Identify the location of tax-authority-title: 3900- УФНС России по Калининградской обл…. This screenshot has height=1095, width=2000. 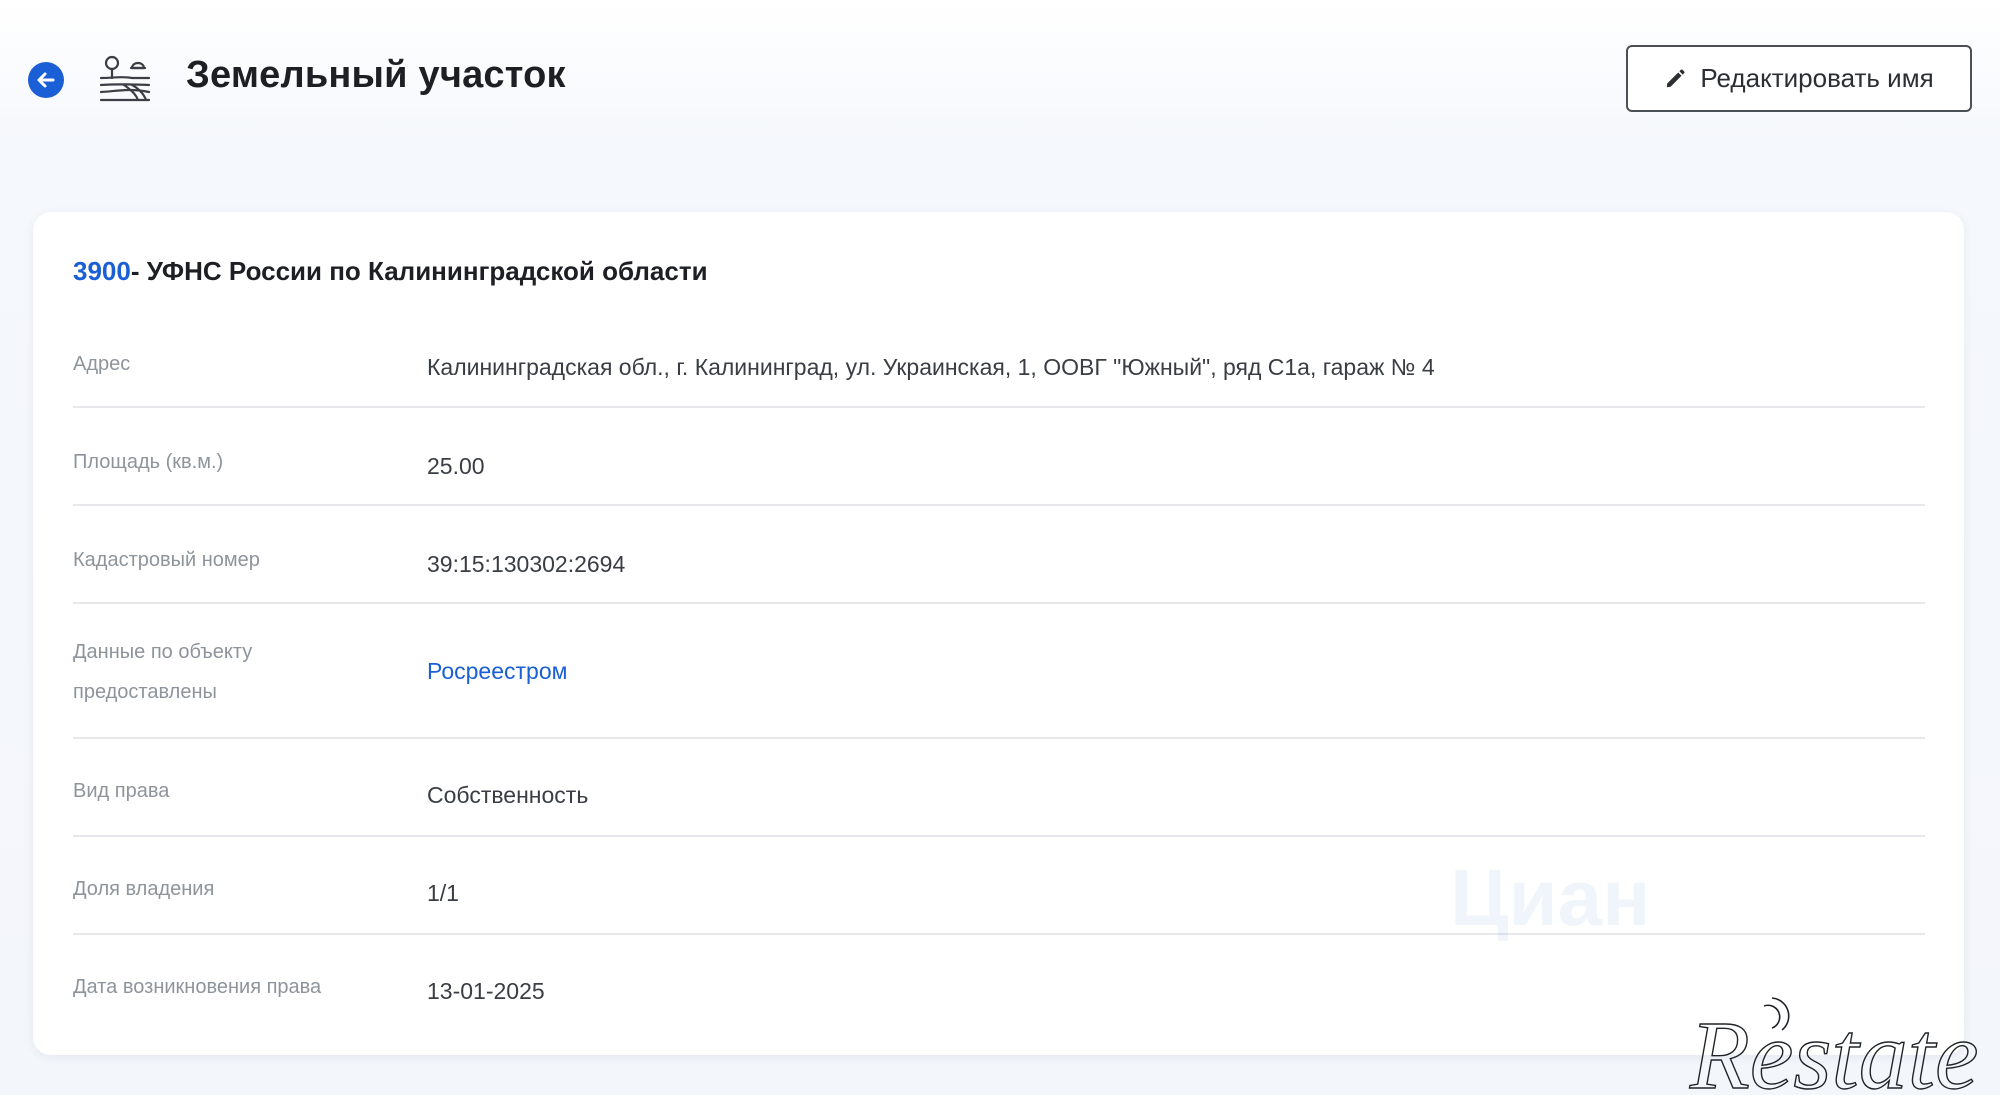
(390, 271).